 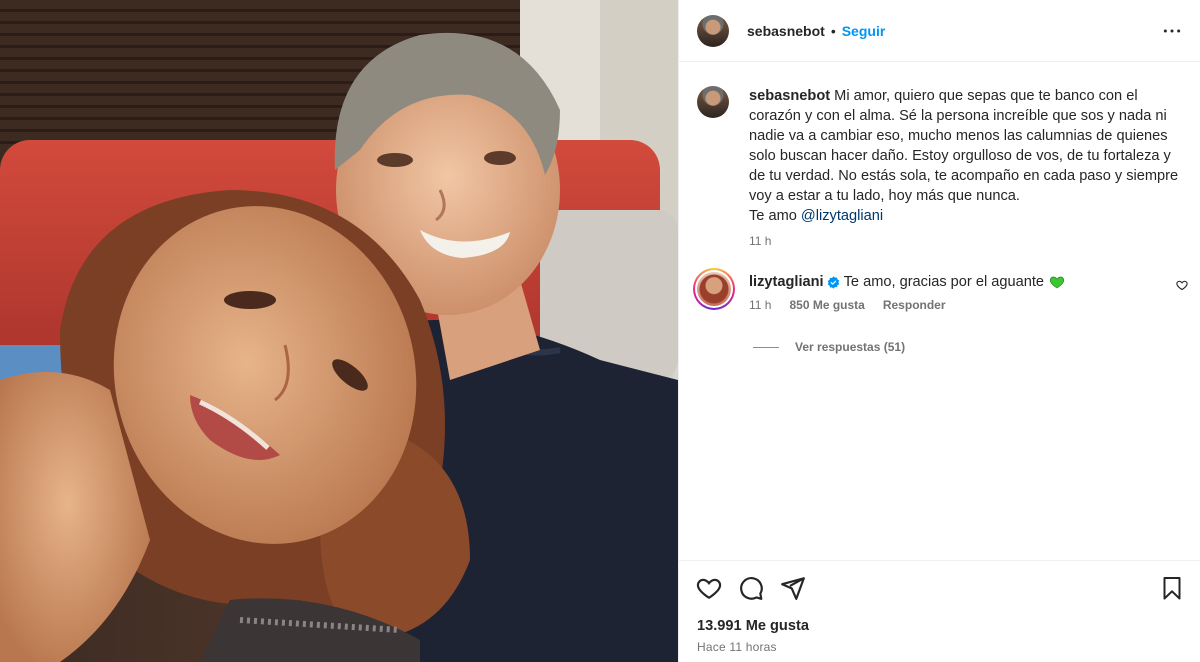 I want to click on author-avatar, so click(x=713, y=30).